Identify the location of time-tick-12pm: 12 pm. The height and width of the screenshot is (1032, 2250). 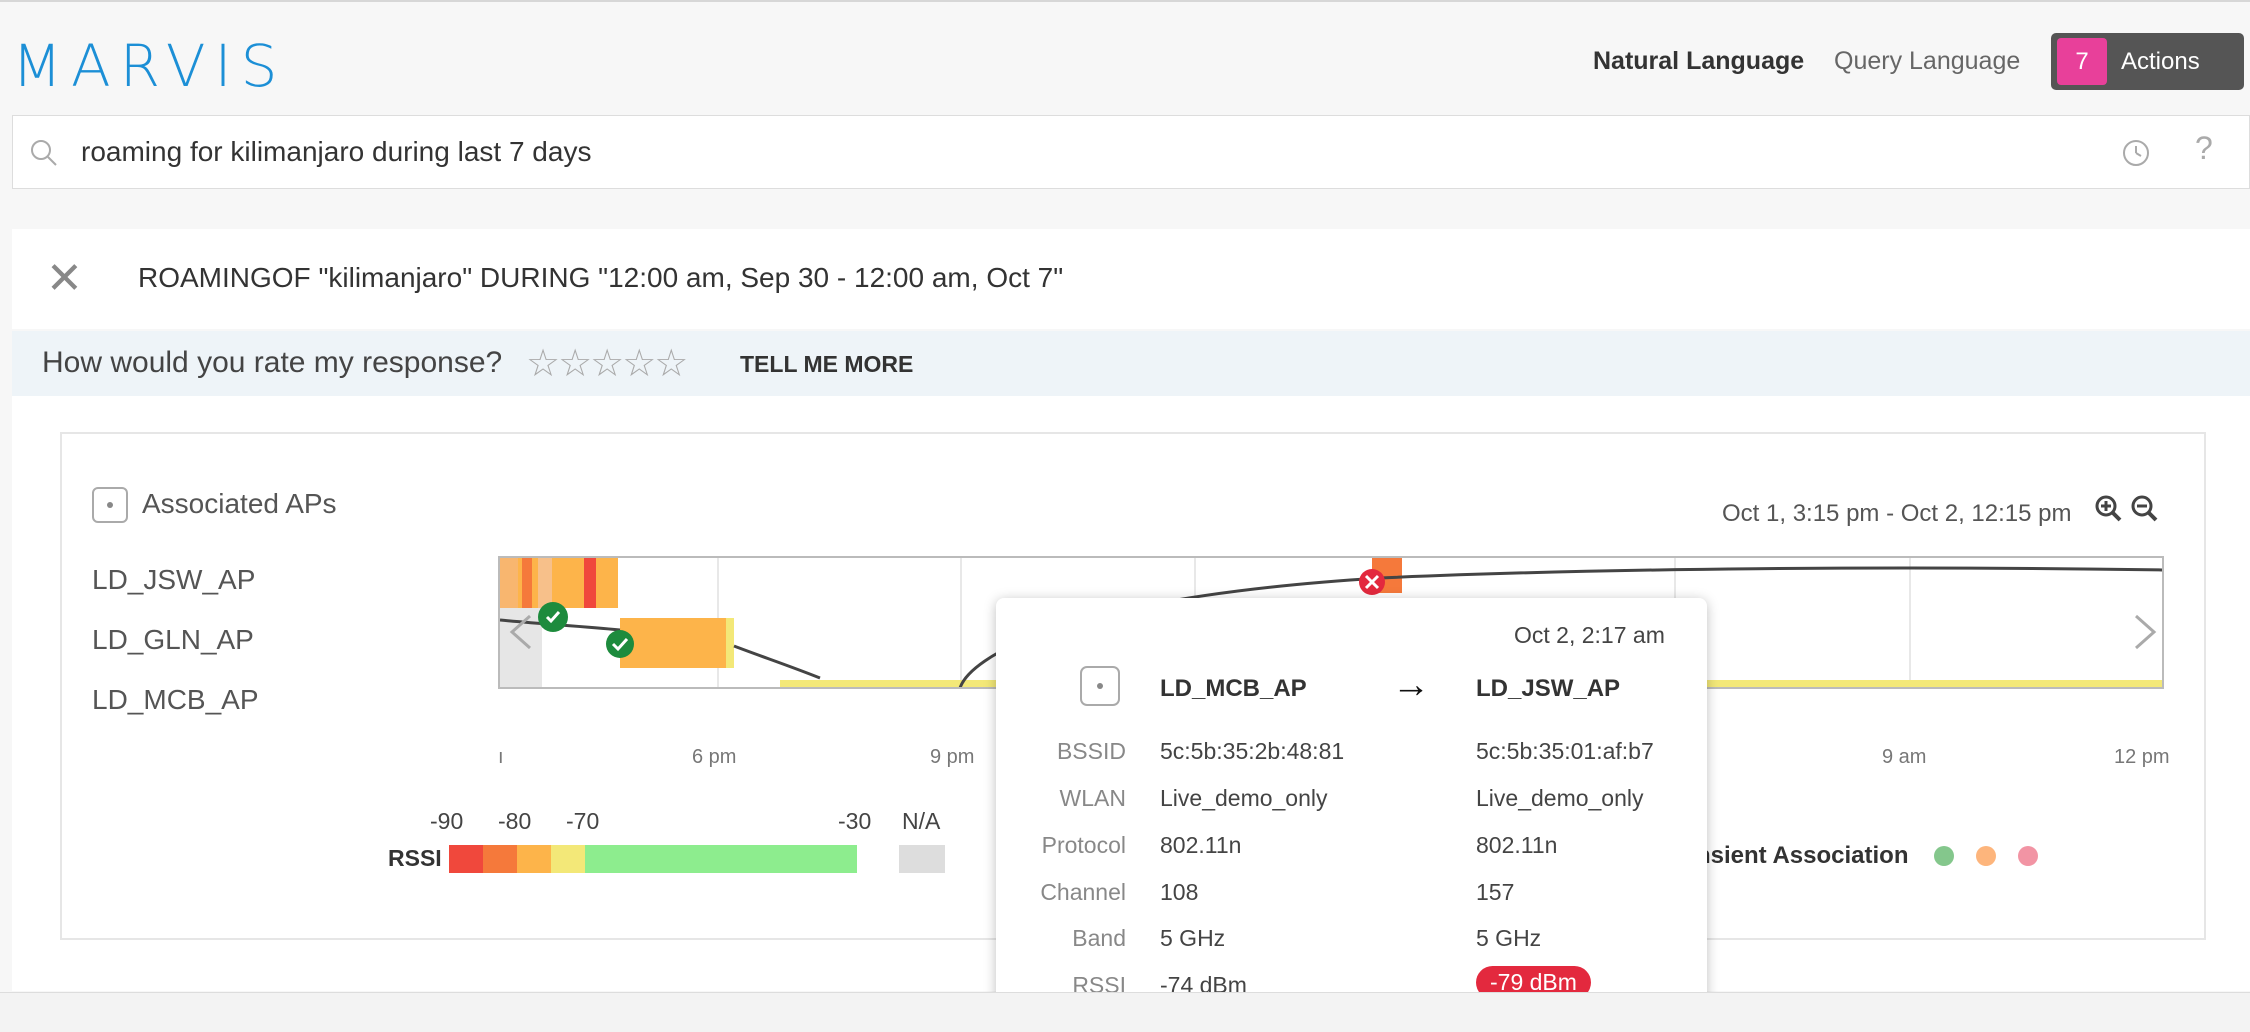
(2142, 757).